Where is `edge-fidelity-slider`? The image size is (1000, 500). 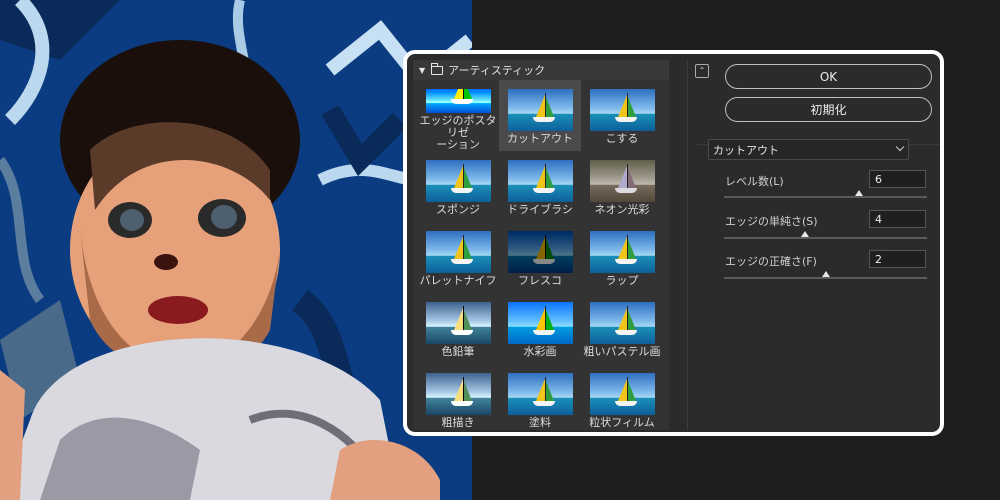 edge-fidelity-slider is located at coordinates (825, 275).